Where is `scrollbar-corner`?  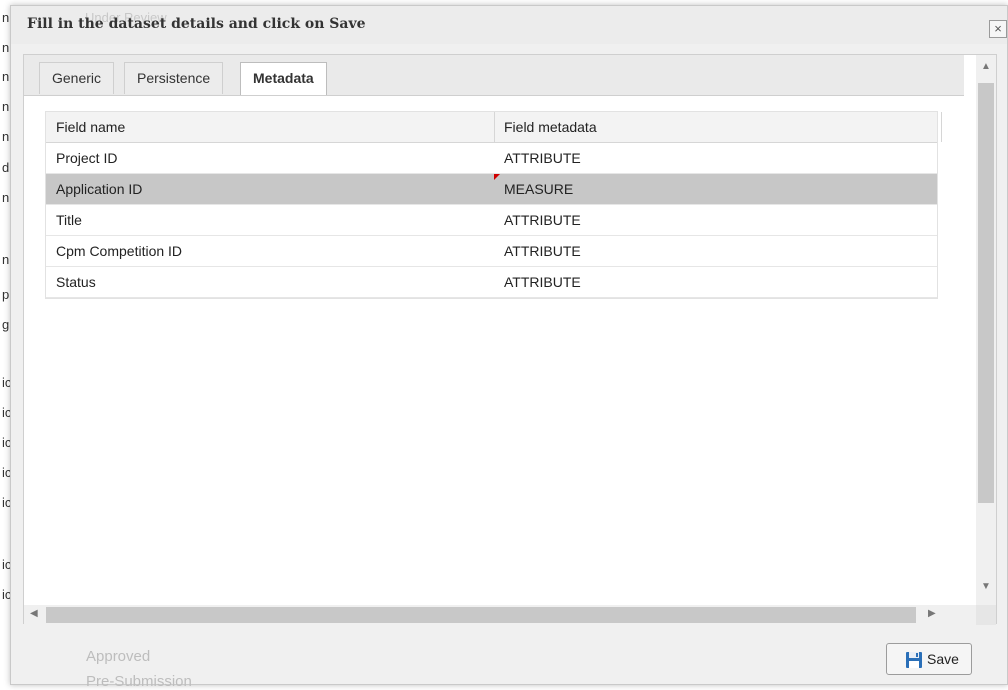 scrollbar-corner is located at coordinates (986, 615).